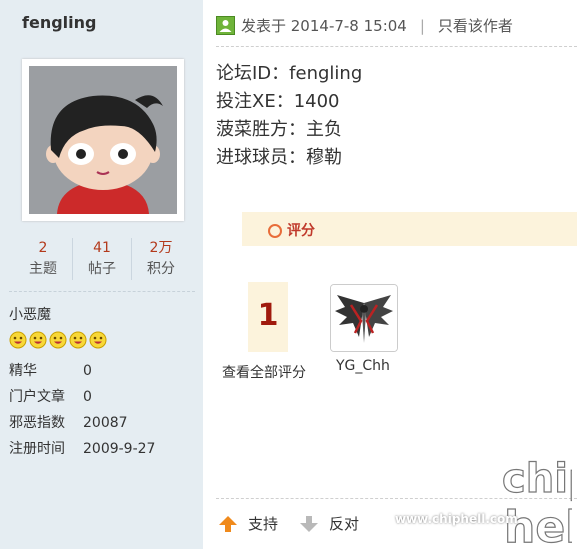 Image resolution: width=577 pixels, height=551 pixels. Describe the element at coordinates (228, 523) in the screenshot. I see `thumb-up-arrow-icon` at that location.